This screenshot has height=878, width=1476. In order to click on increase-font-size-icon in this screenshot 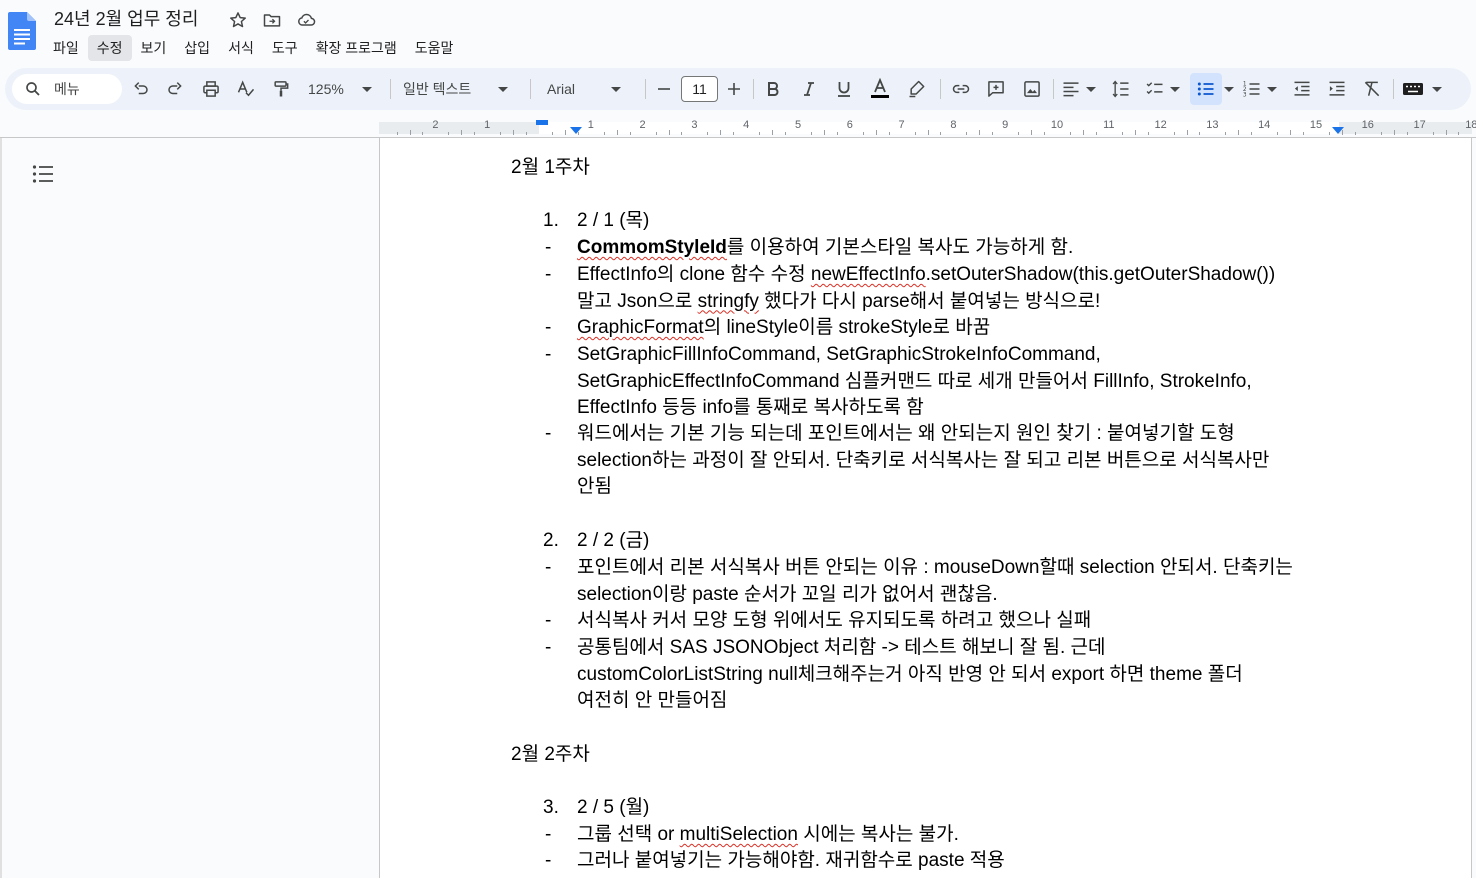, I will do `click(734, 89)`.